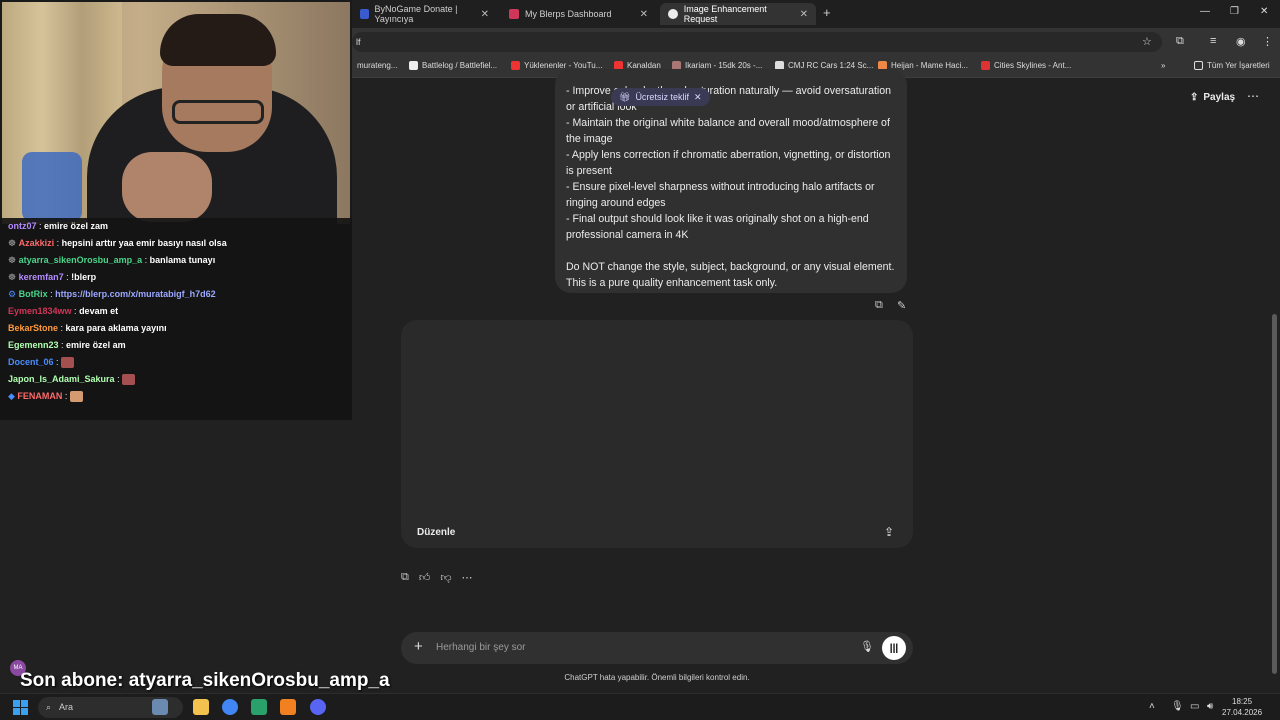  What do you see at coordinates (894, 648) in the screenshot?
I see `voice-mode-button: |||` at bounding box center [894, 648].